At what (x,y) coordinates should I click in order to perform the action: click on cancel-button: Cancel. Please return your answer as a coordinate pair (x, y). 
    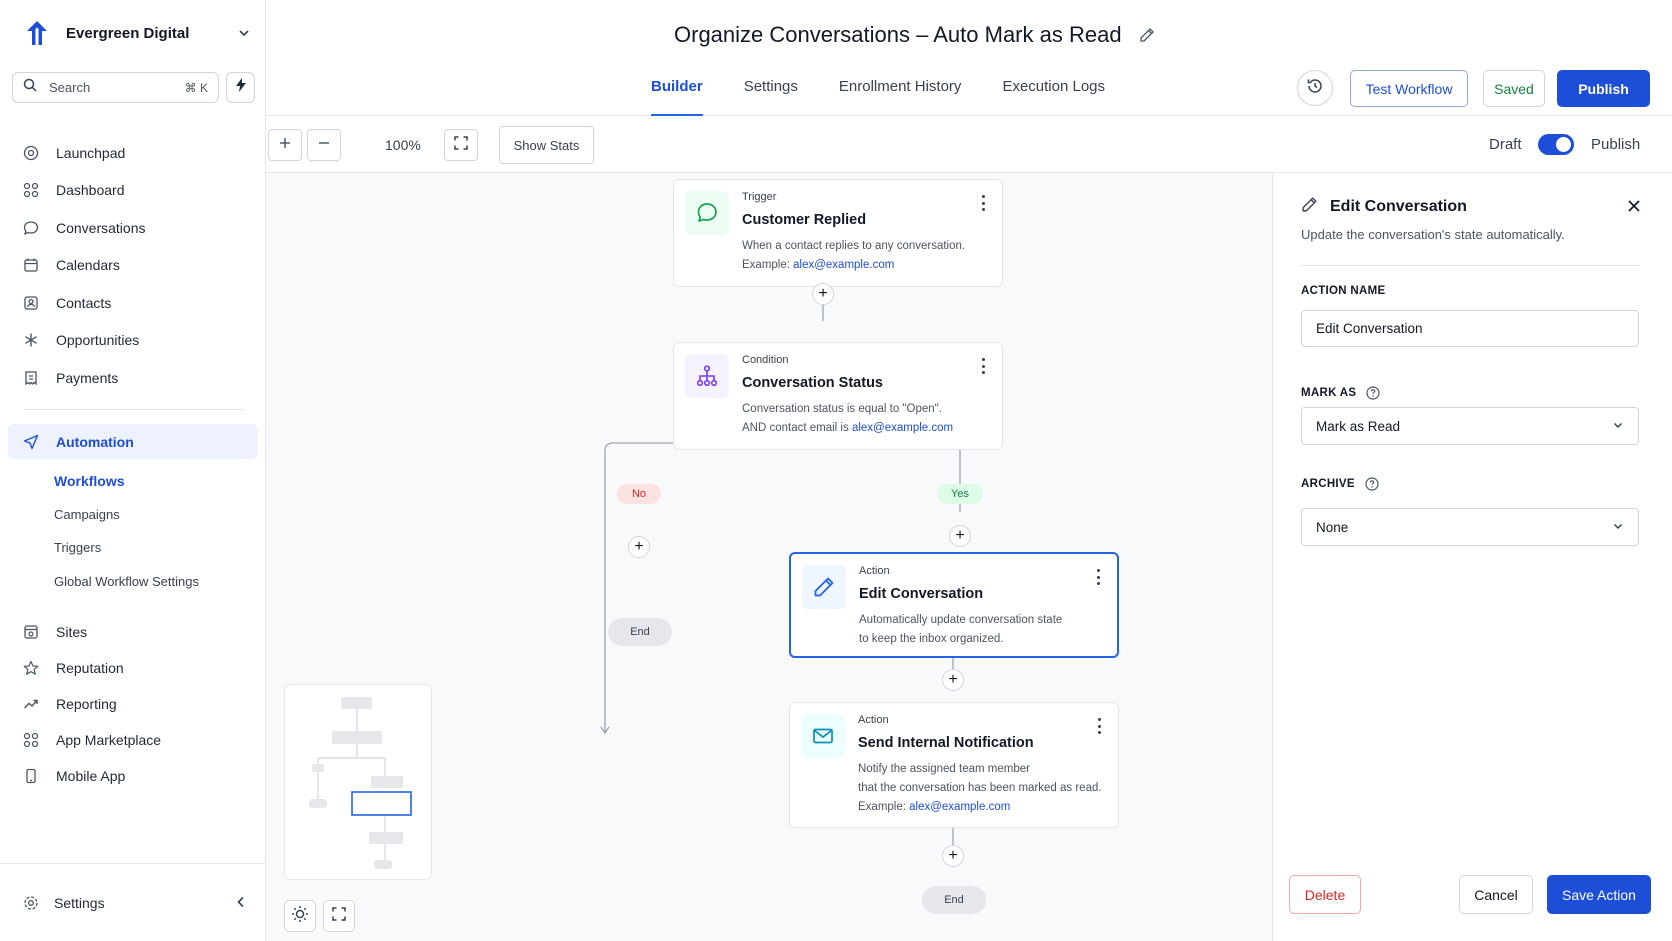
    Looking at the image, I should click on (1496, 894).